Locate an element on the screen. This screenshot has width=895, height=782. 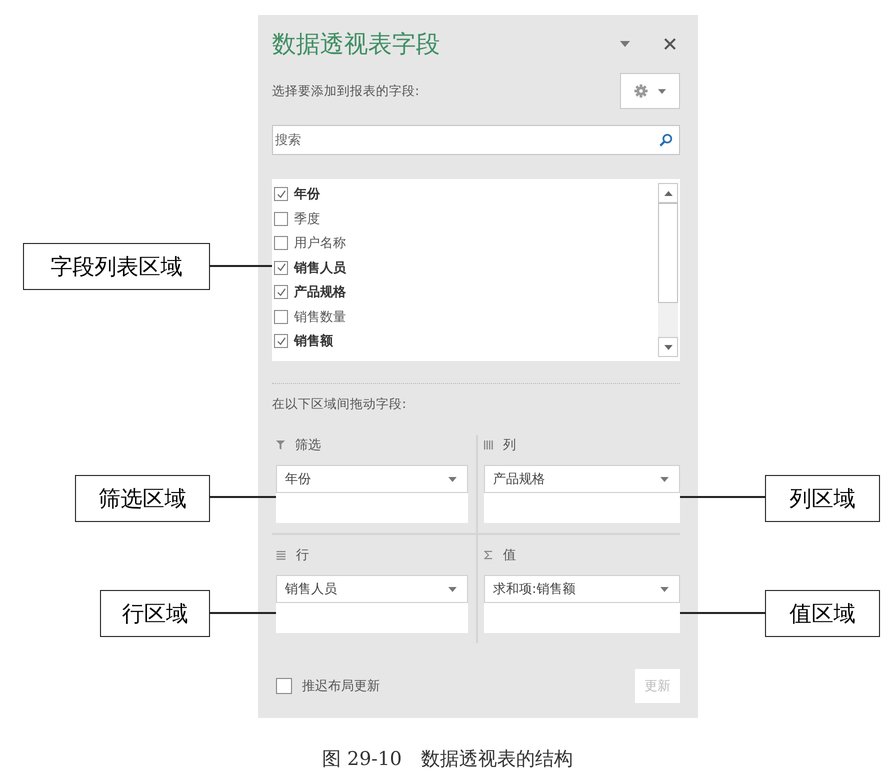
area-field-dropdown: 求和项:销售额 is located at coordinates (582, 589).